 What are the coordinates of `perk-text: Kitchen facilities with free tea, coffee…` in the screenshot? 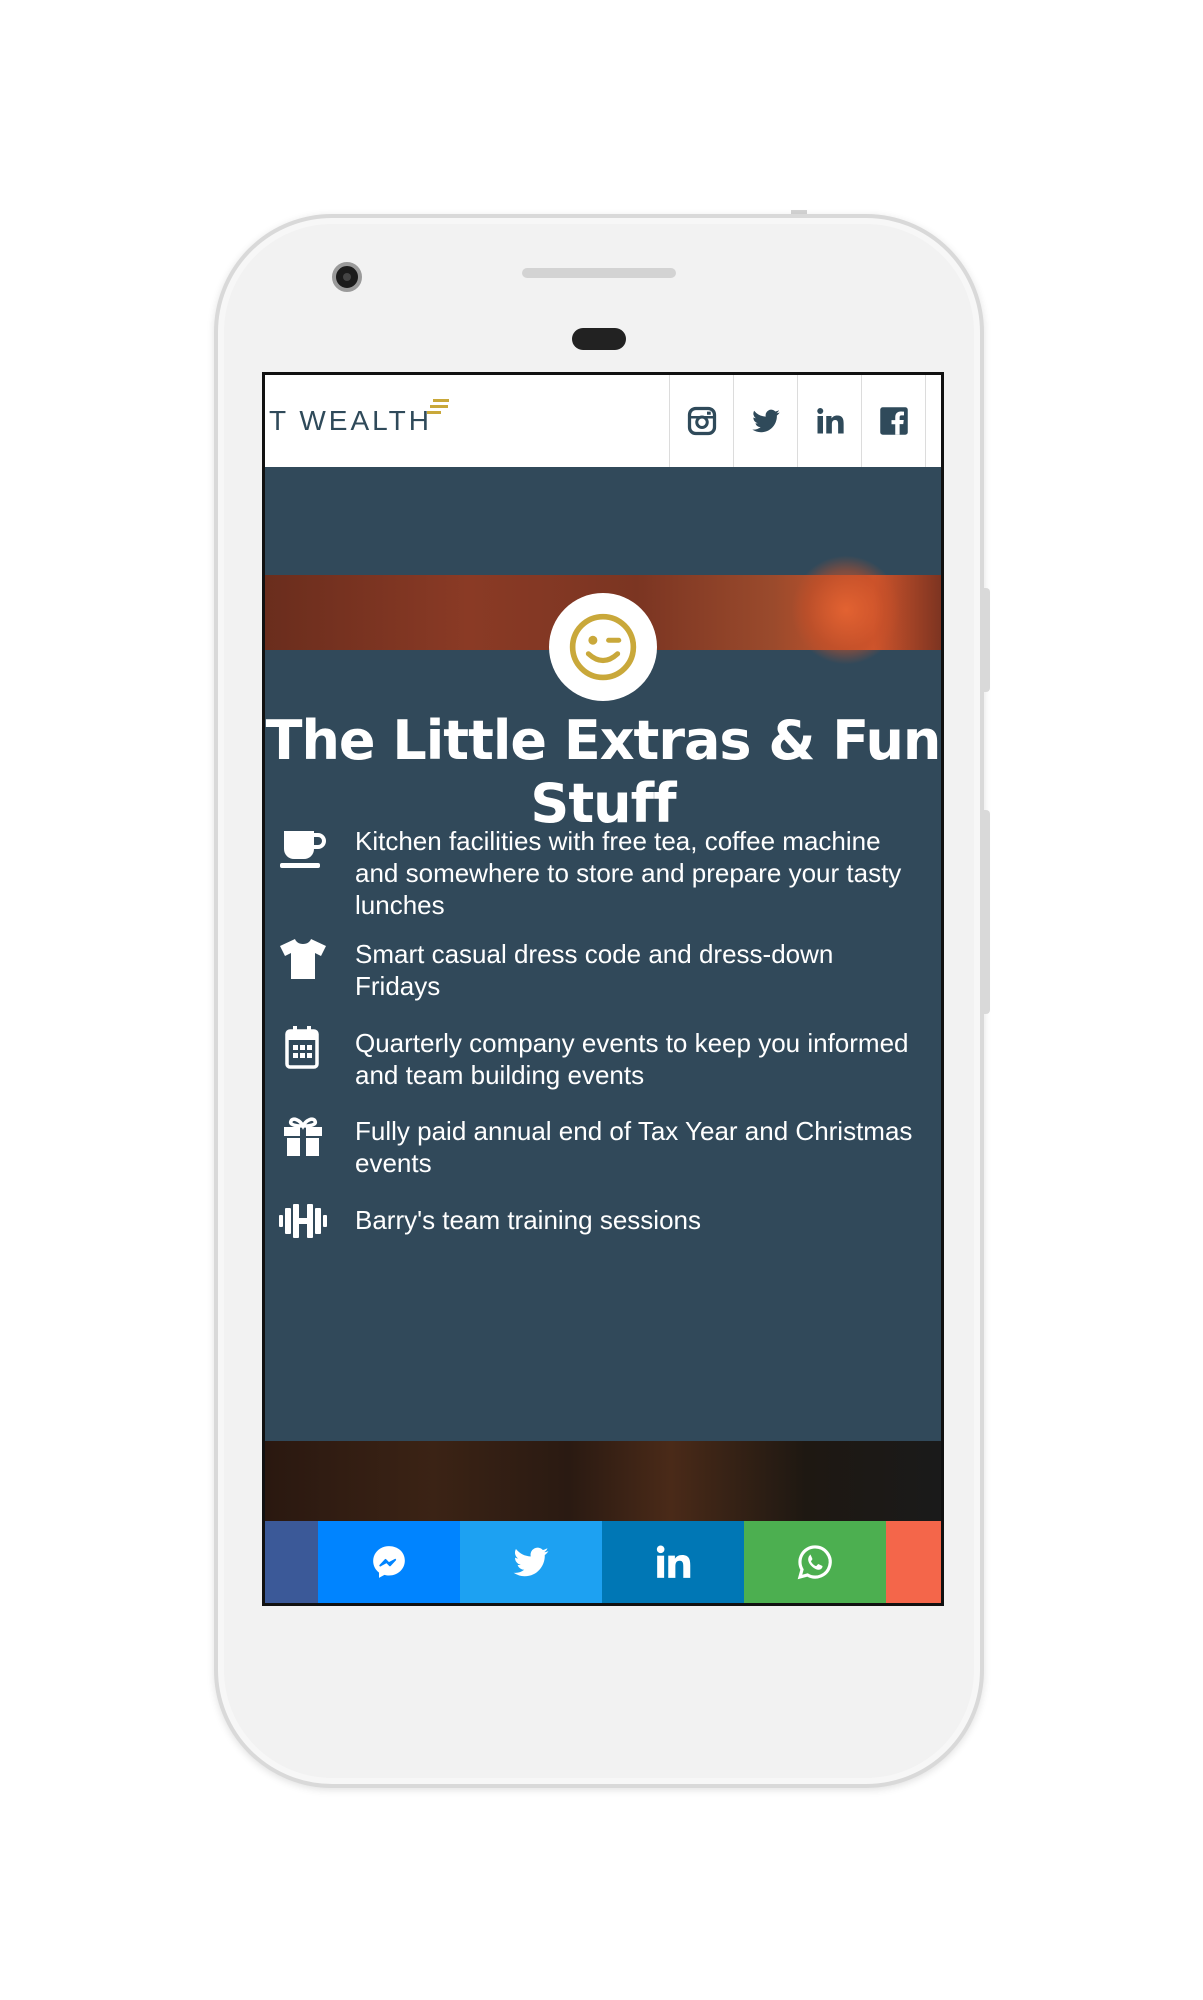 It's located at (628, 873).